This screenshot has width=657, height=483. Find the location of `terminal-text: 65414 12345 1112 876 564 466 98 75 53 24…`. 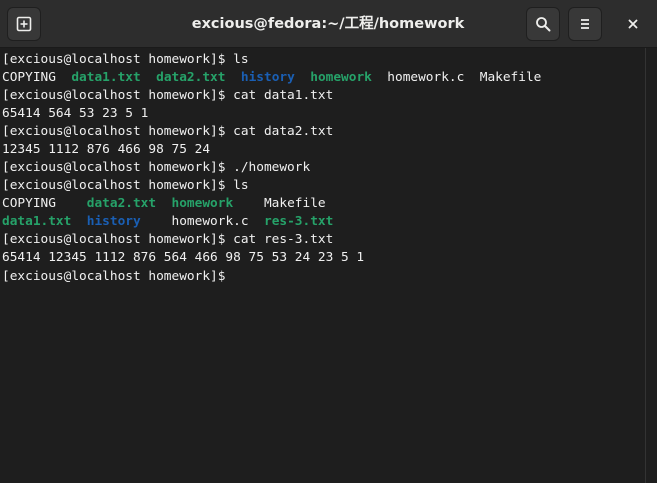

terminal-text: 65414 12345 1112 876 564 466 98 75 53 24… is located at coordinates (183, 257).